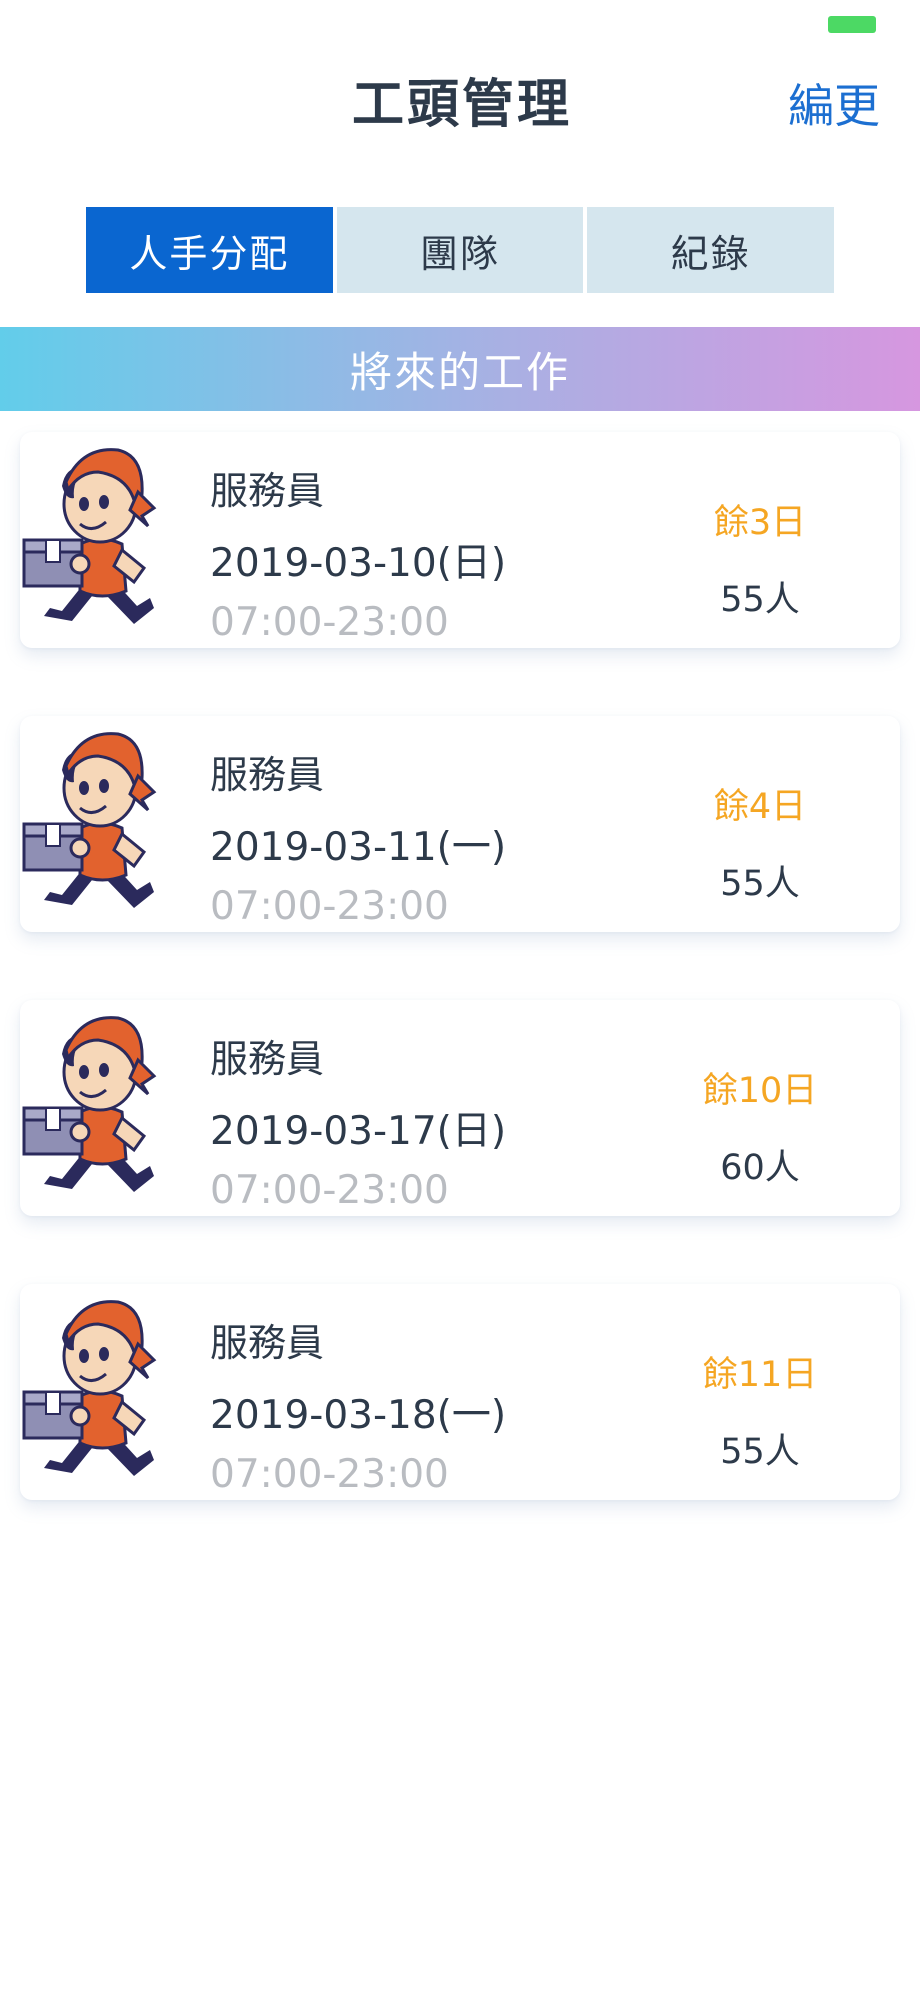 This screenshot has width=924, height=2000. I want to click on job-date: 2019-03-11(一), so click(358, 847).